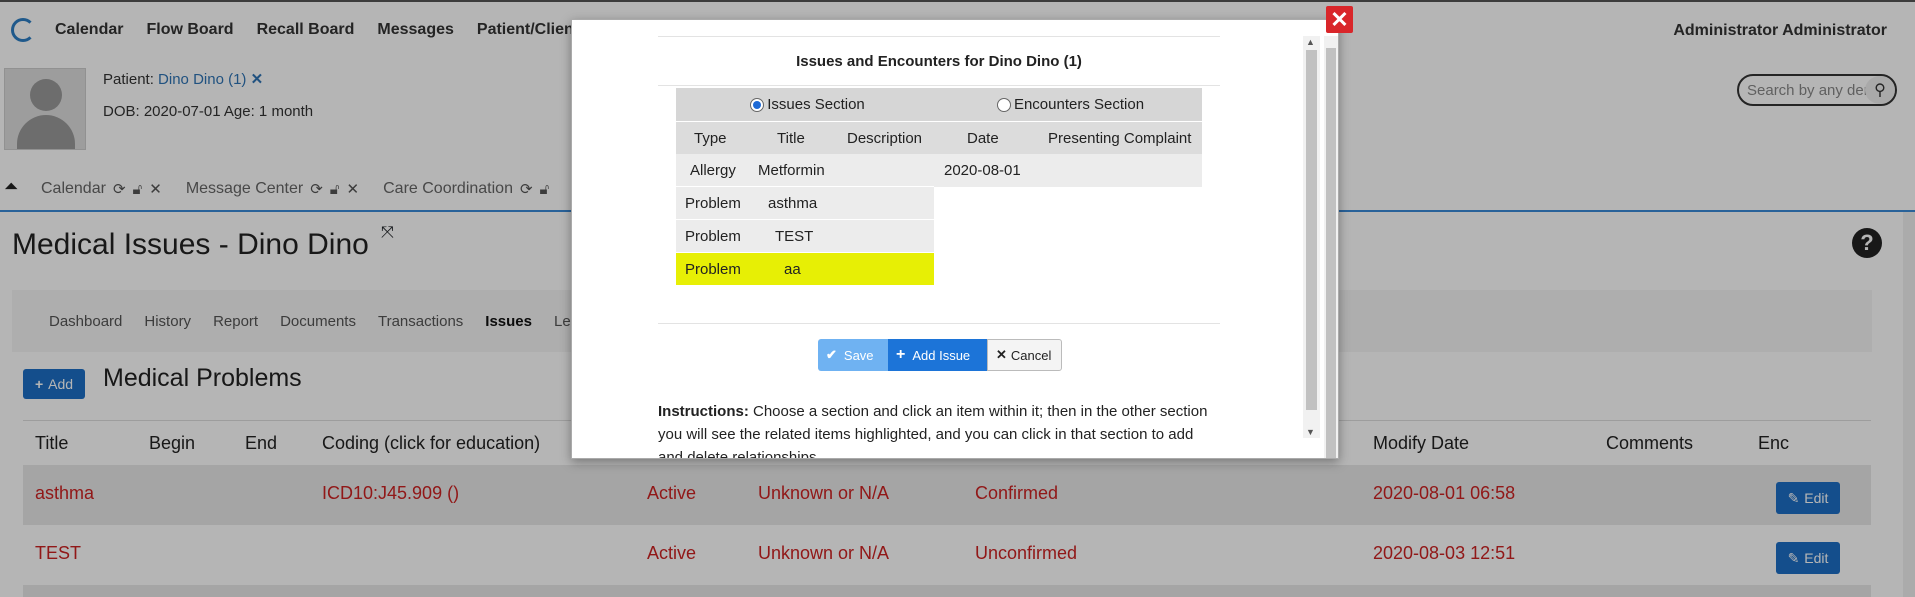 The height and width of the screenshot is (597, 1915). Describe the element at coordinates (794, 236) in the screenshot. I see `issue-title: TEST` at that location.